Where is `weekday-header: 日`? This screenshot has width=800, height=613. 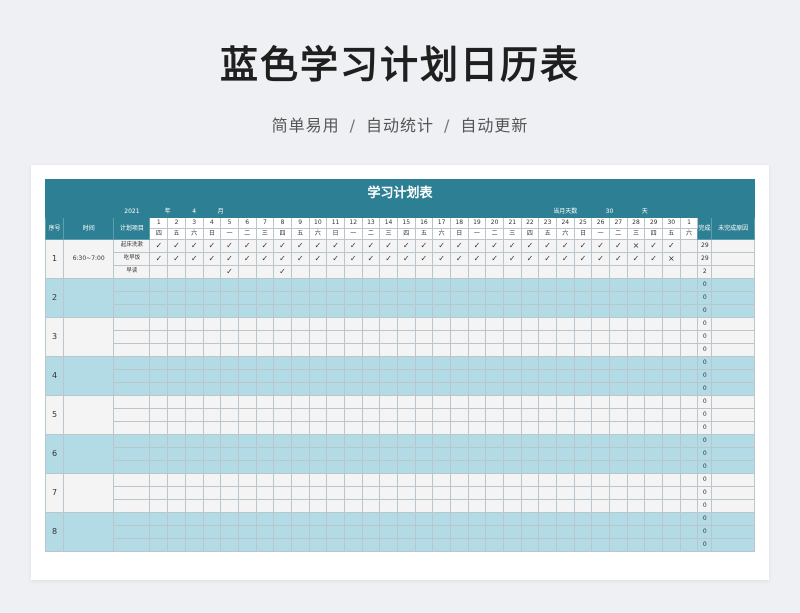 weekday-header: 日 is located at coordinates (212, 234).